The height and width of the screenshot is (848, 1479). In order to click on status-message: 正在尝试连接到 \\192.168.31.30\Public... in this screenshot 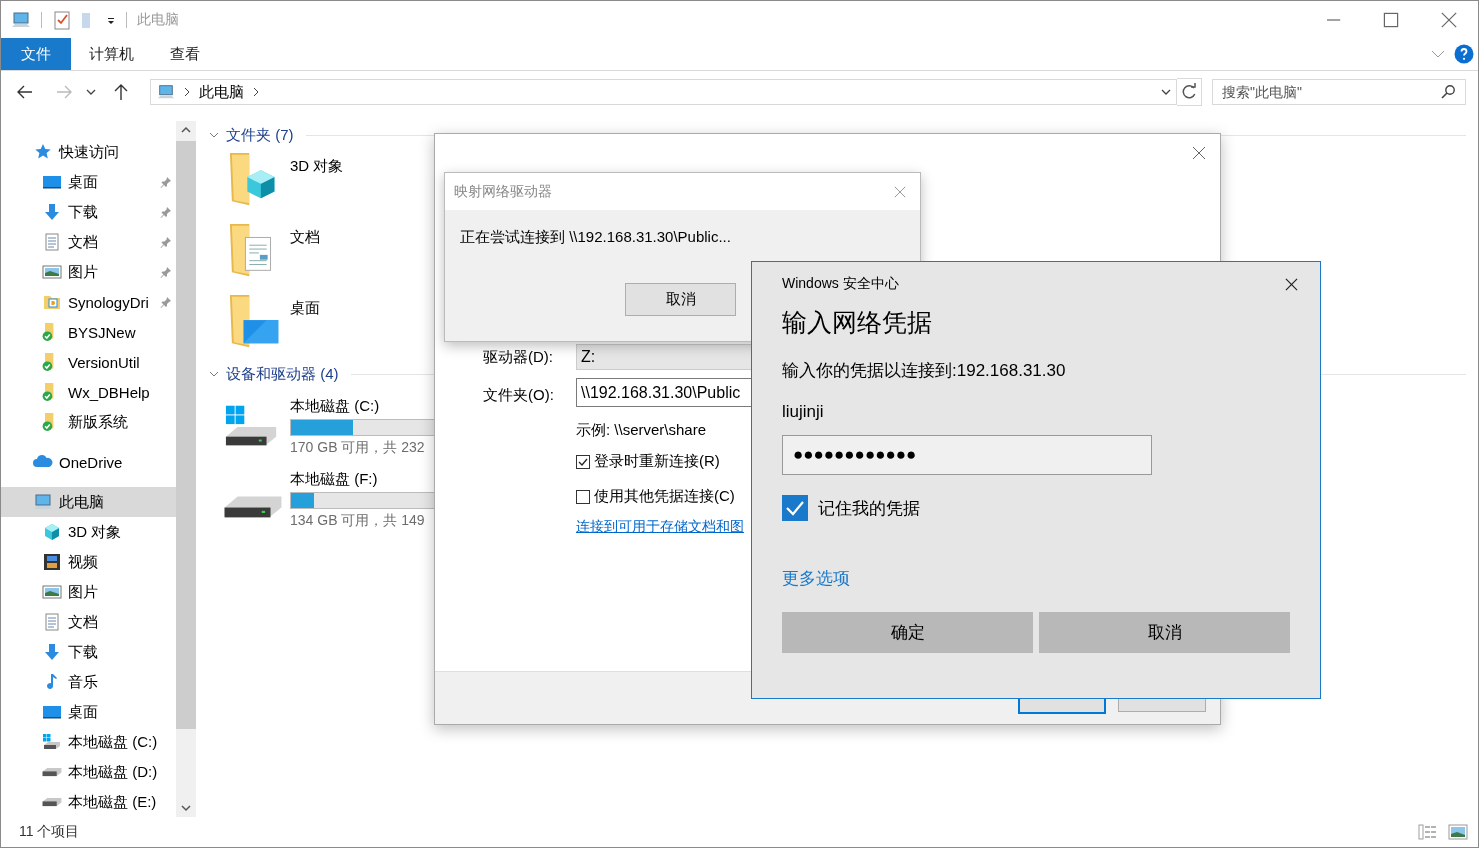, I will do `click(596, 237)`.